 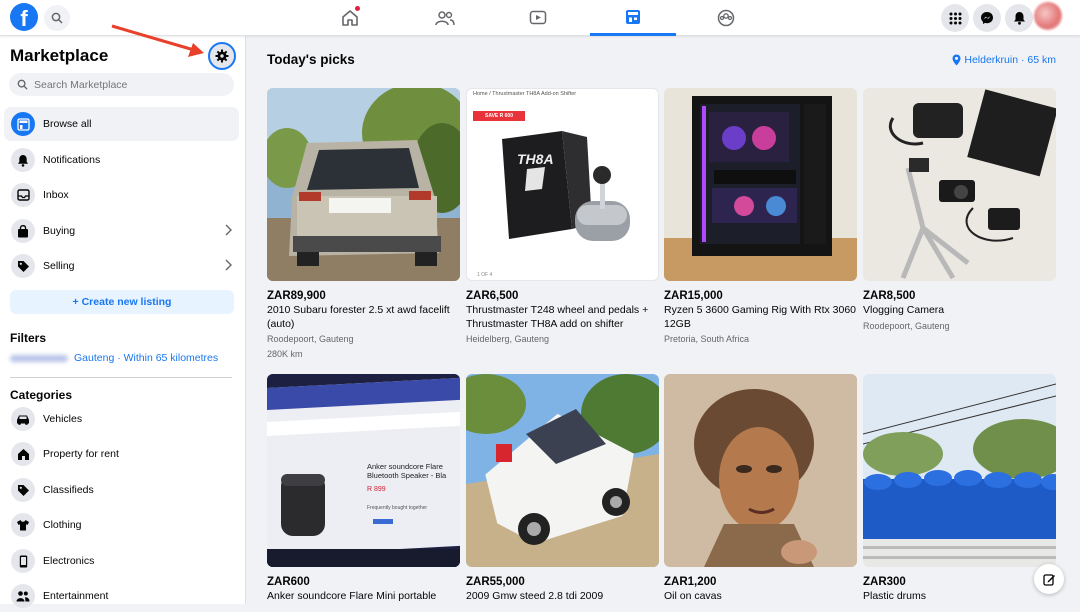 I want to click on sidebar-item-browse-all: Browse all, so click(x=121, y=124).